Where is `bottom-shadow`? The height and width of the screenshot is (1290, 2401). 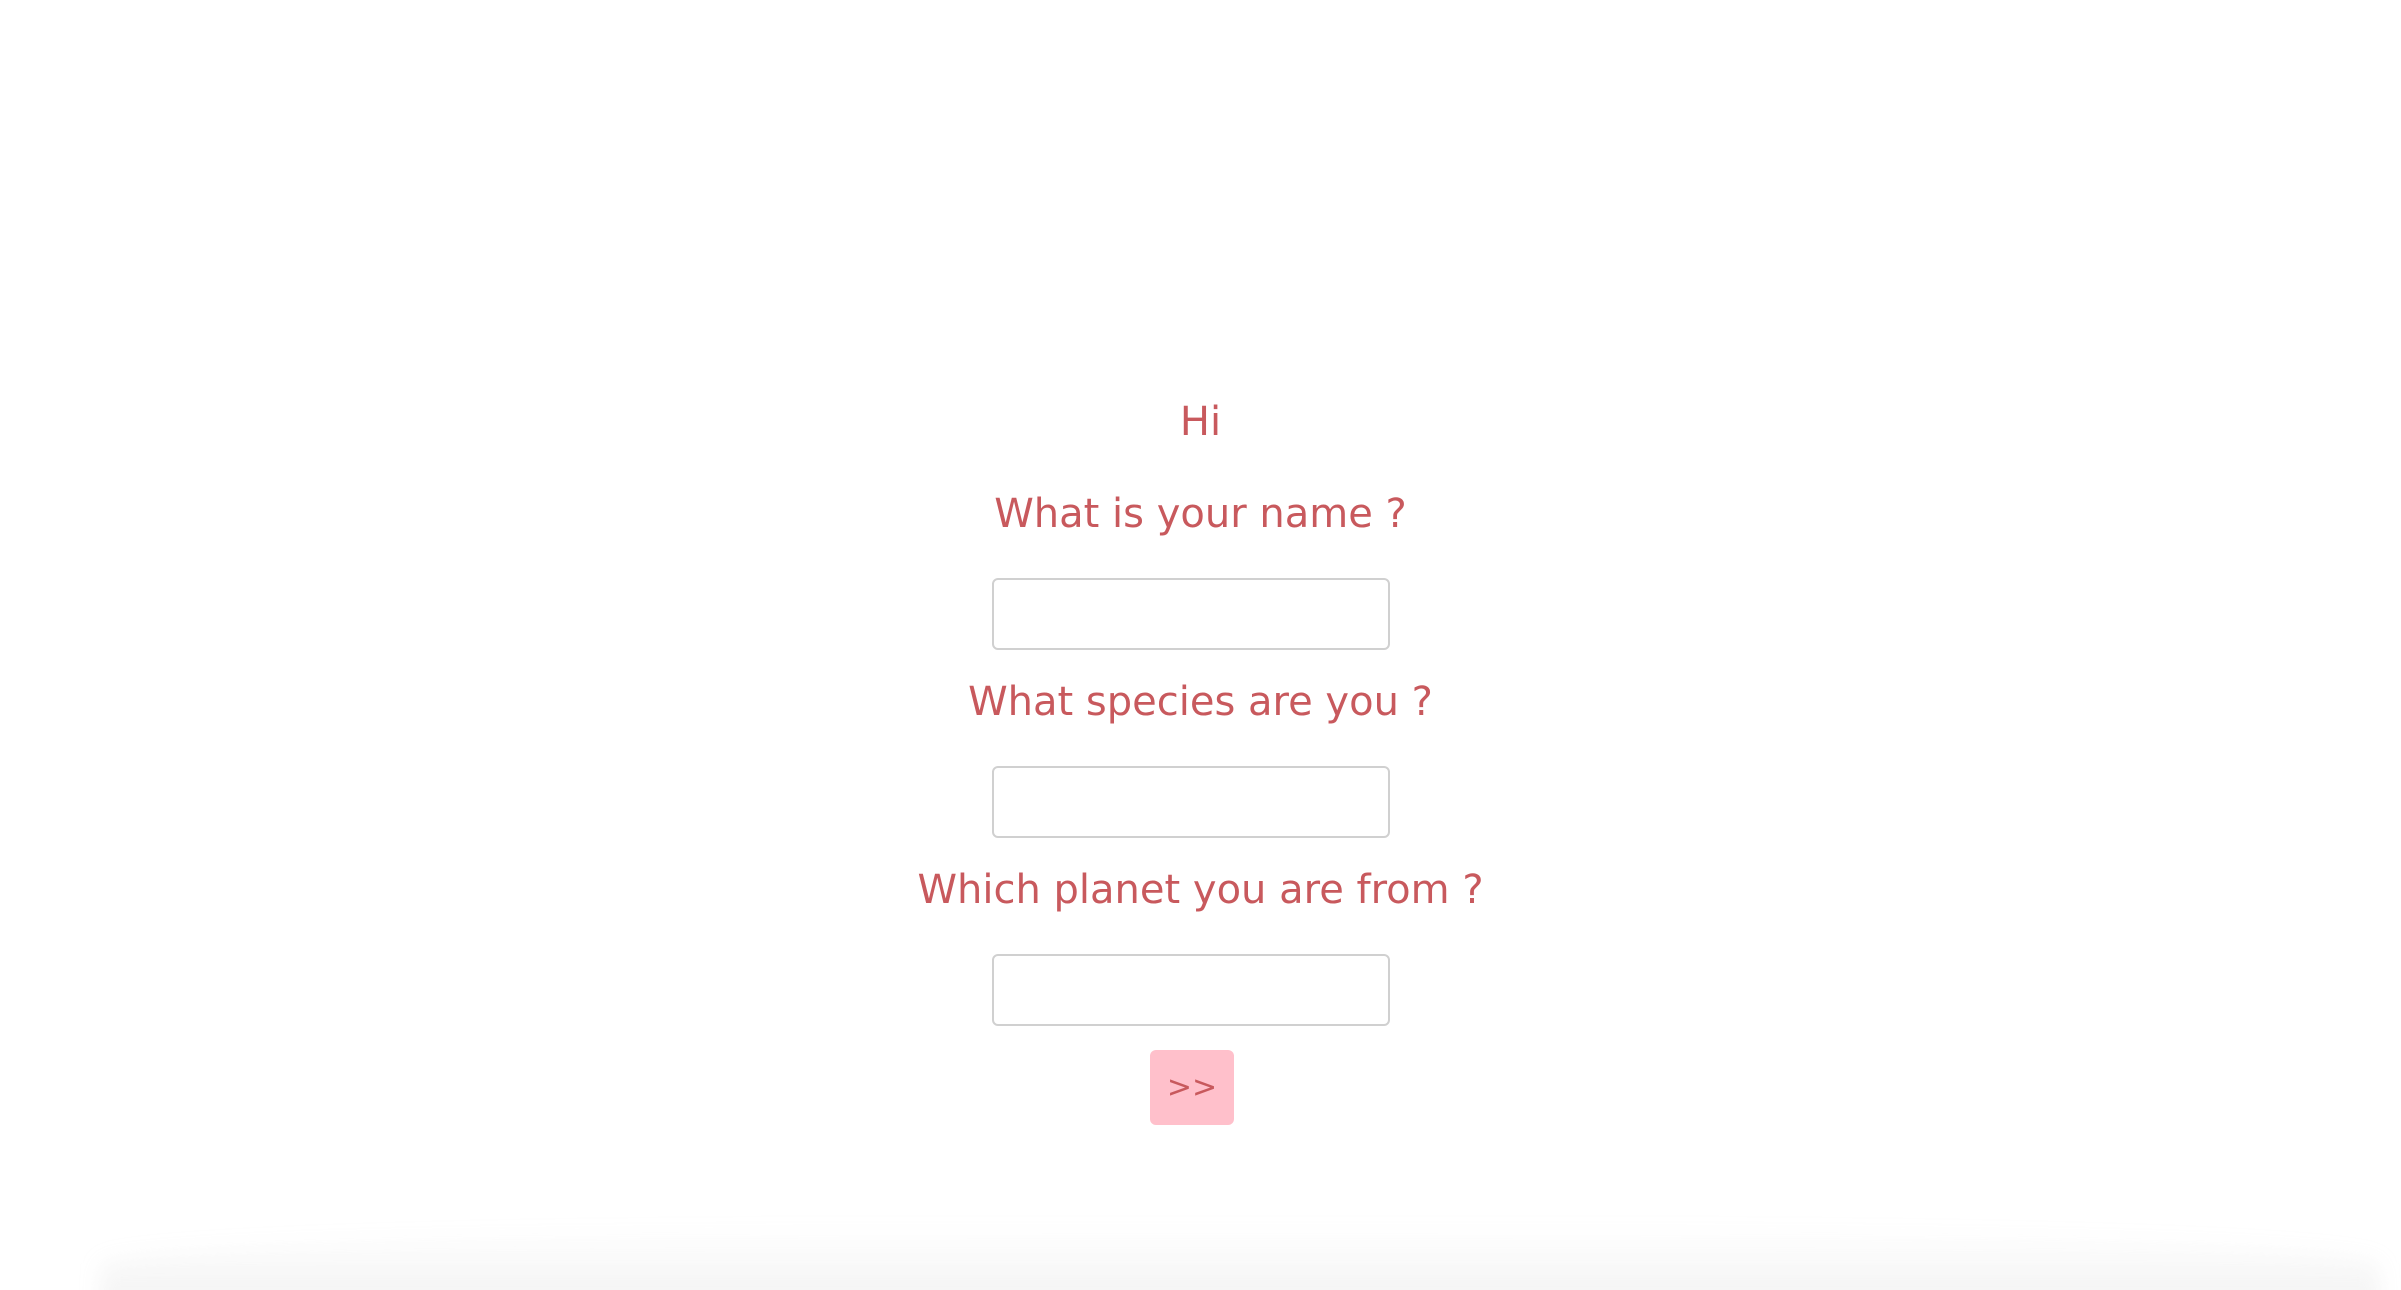 bottom-shadow is located at coordinates (1240, 1257).